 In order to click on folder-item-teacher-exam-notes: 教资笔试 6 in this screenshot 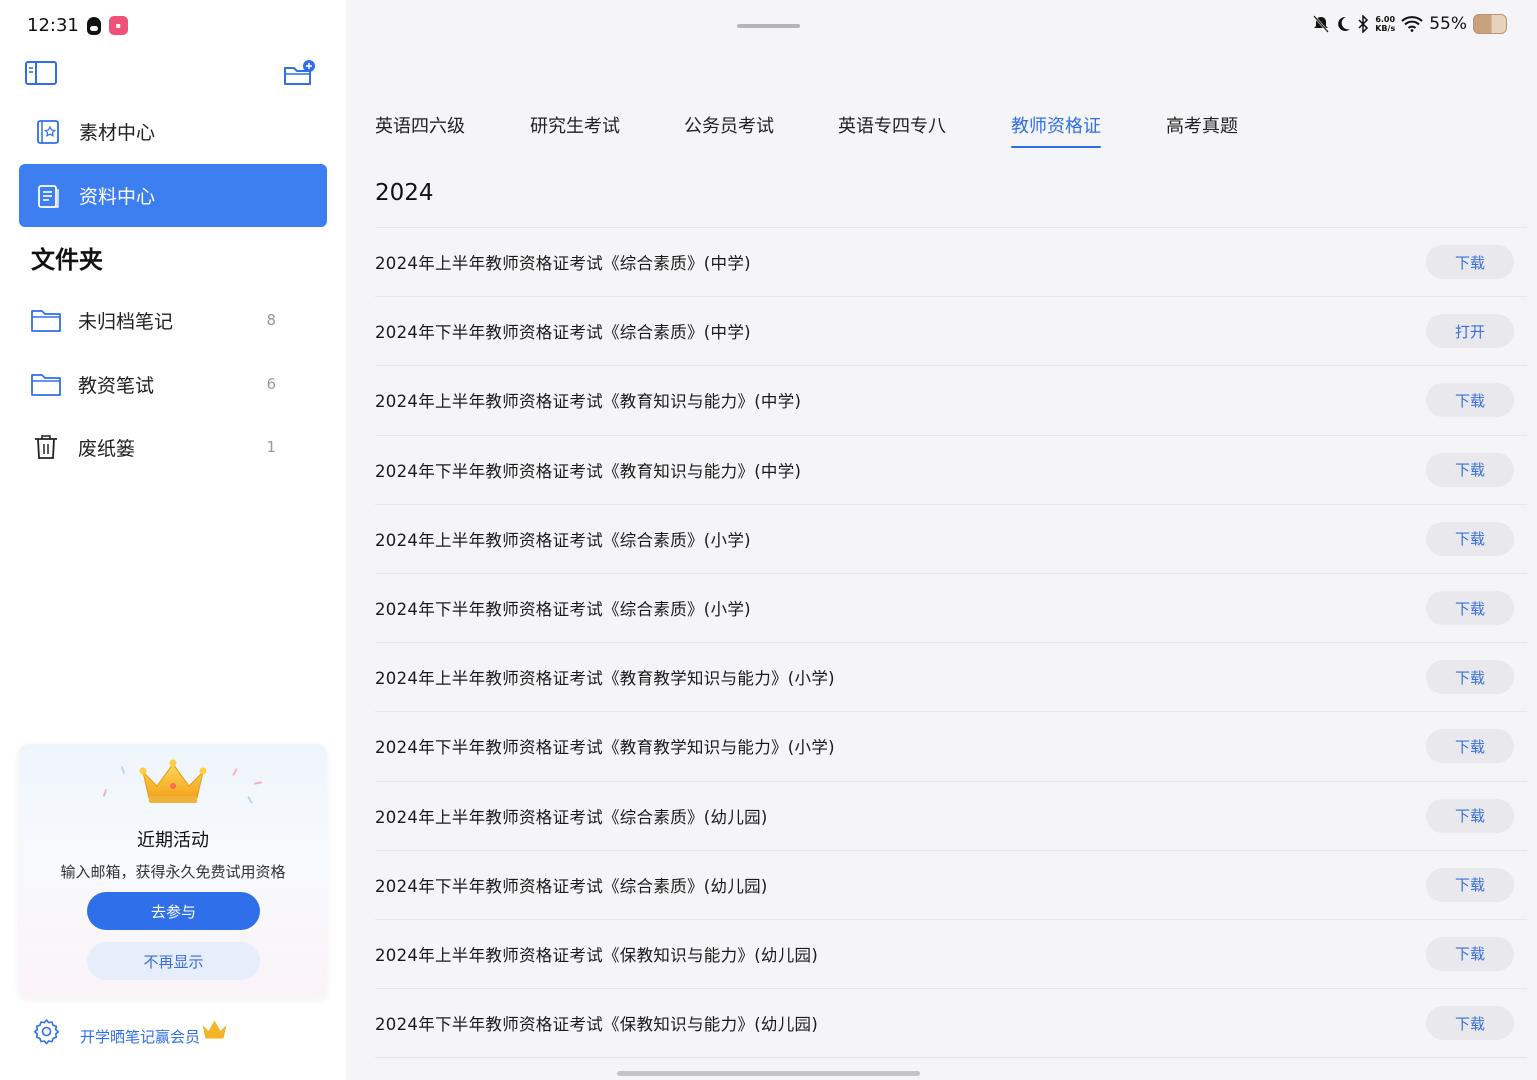, I will do `click(155, 384)`.